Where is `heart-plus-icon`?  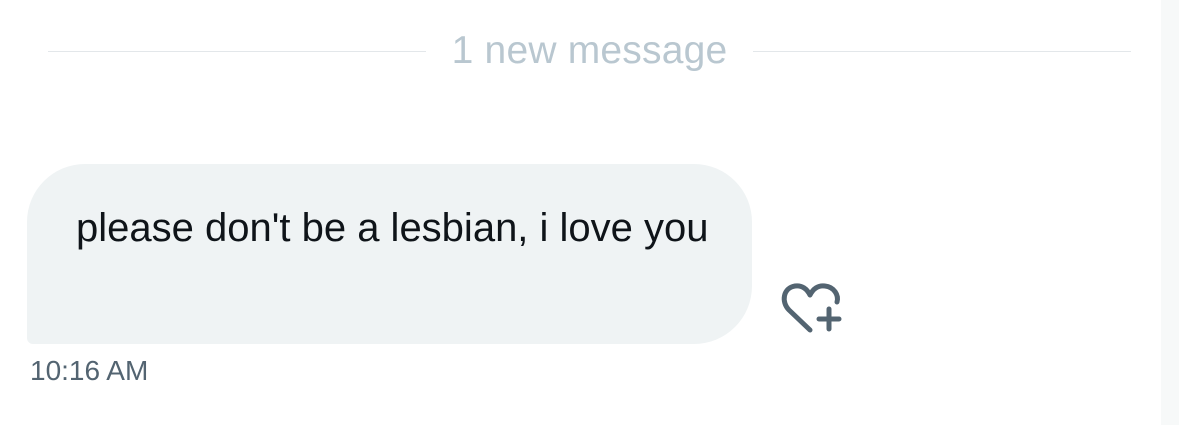
heart-plus-icon is located at coordinates (811, 308).